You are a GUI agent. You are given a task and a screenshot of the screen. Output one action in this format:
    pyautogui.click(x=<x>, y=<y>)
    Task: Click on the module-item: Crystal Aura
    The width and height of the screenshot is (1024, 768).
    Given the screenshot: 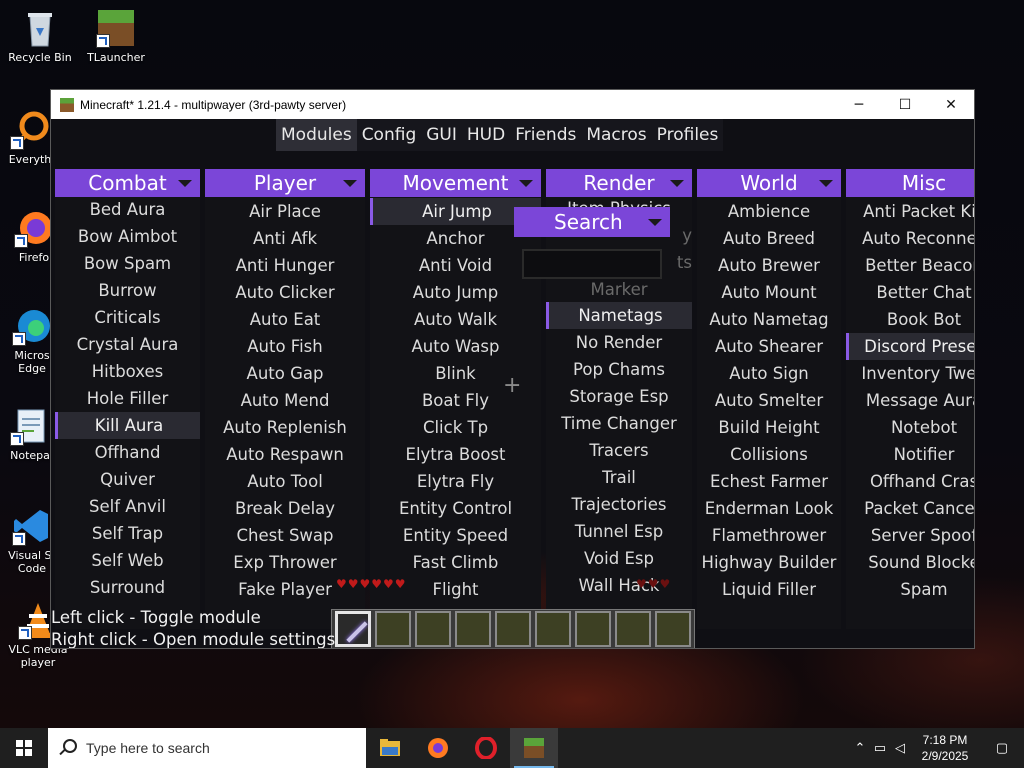 What is the action you would take?
    pyautogui.click(x=127, y=344)
    